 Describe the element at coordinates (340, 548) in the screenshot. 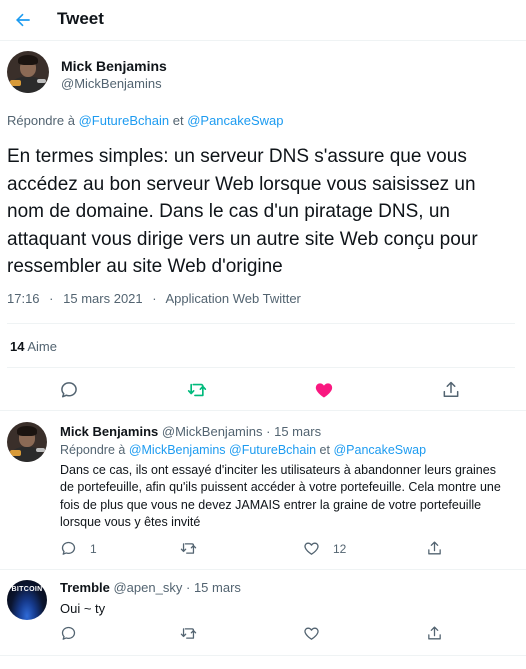

I see `like-count: 12` at that location.